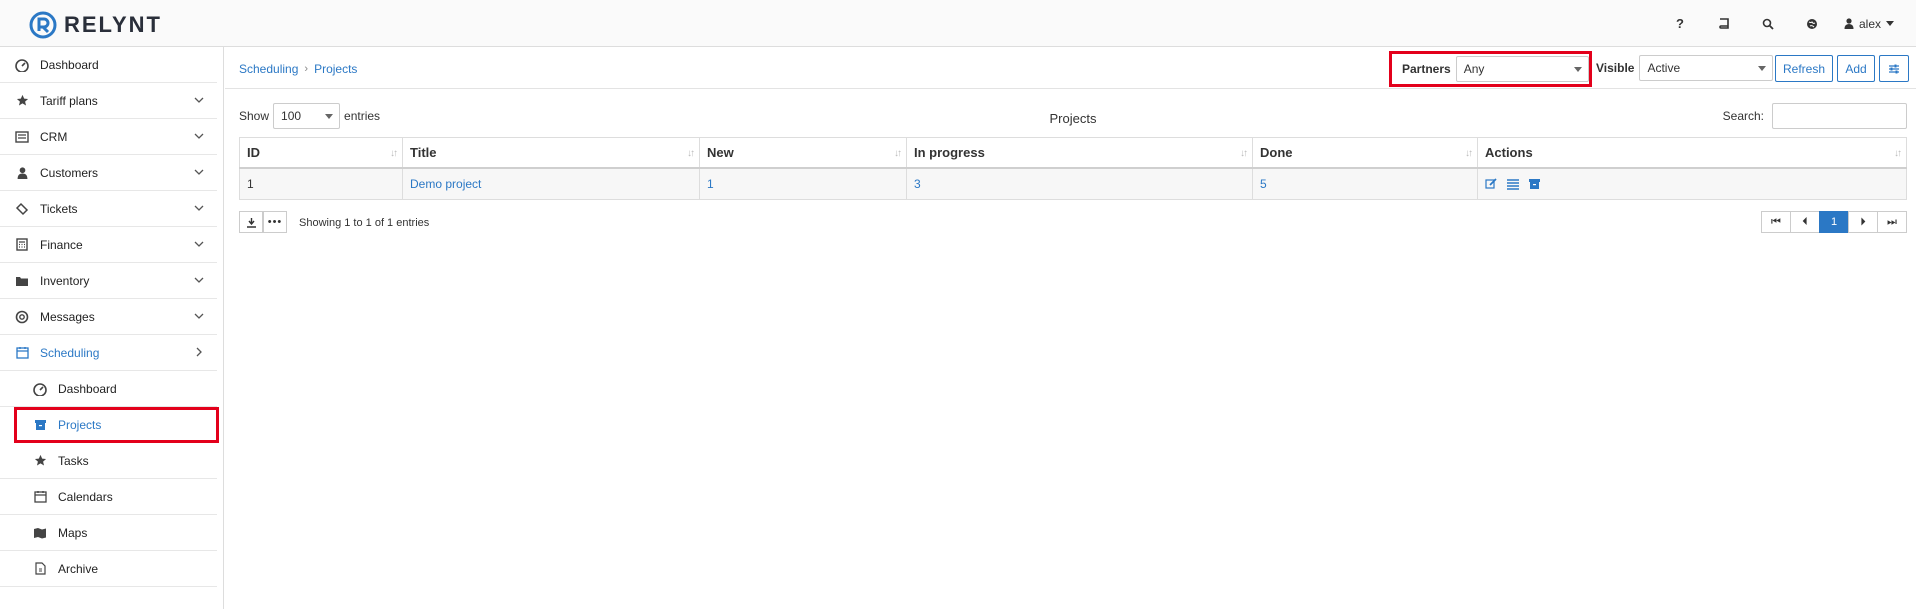  Describe the element at coordinates (69, 172) in the screenshot. I see `sidebar-item-label: Customers` at that location.